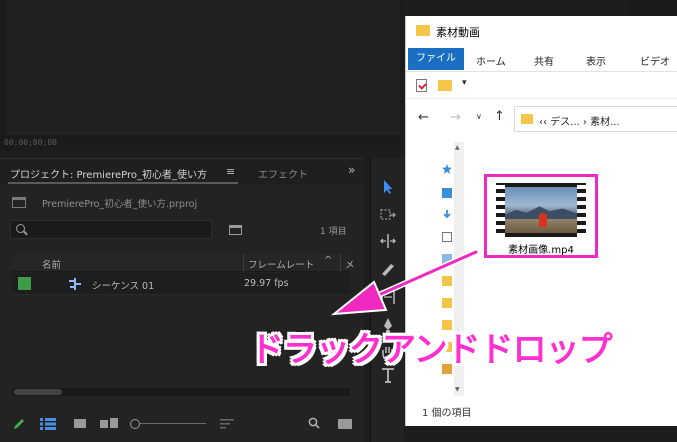 The width and height of the screenshot is (677, 442). I want to click on tab-effects: エフェクト, so click(283, 173).